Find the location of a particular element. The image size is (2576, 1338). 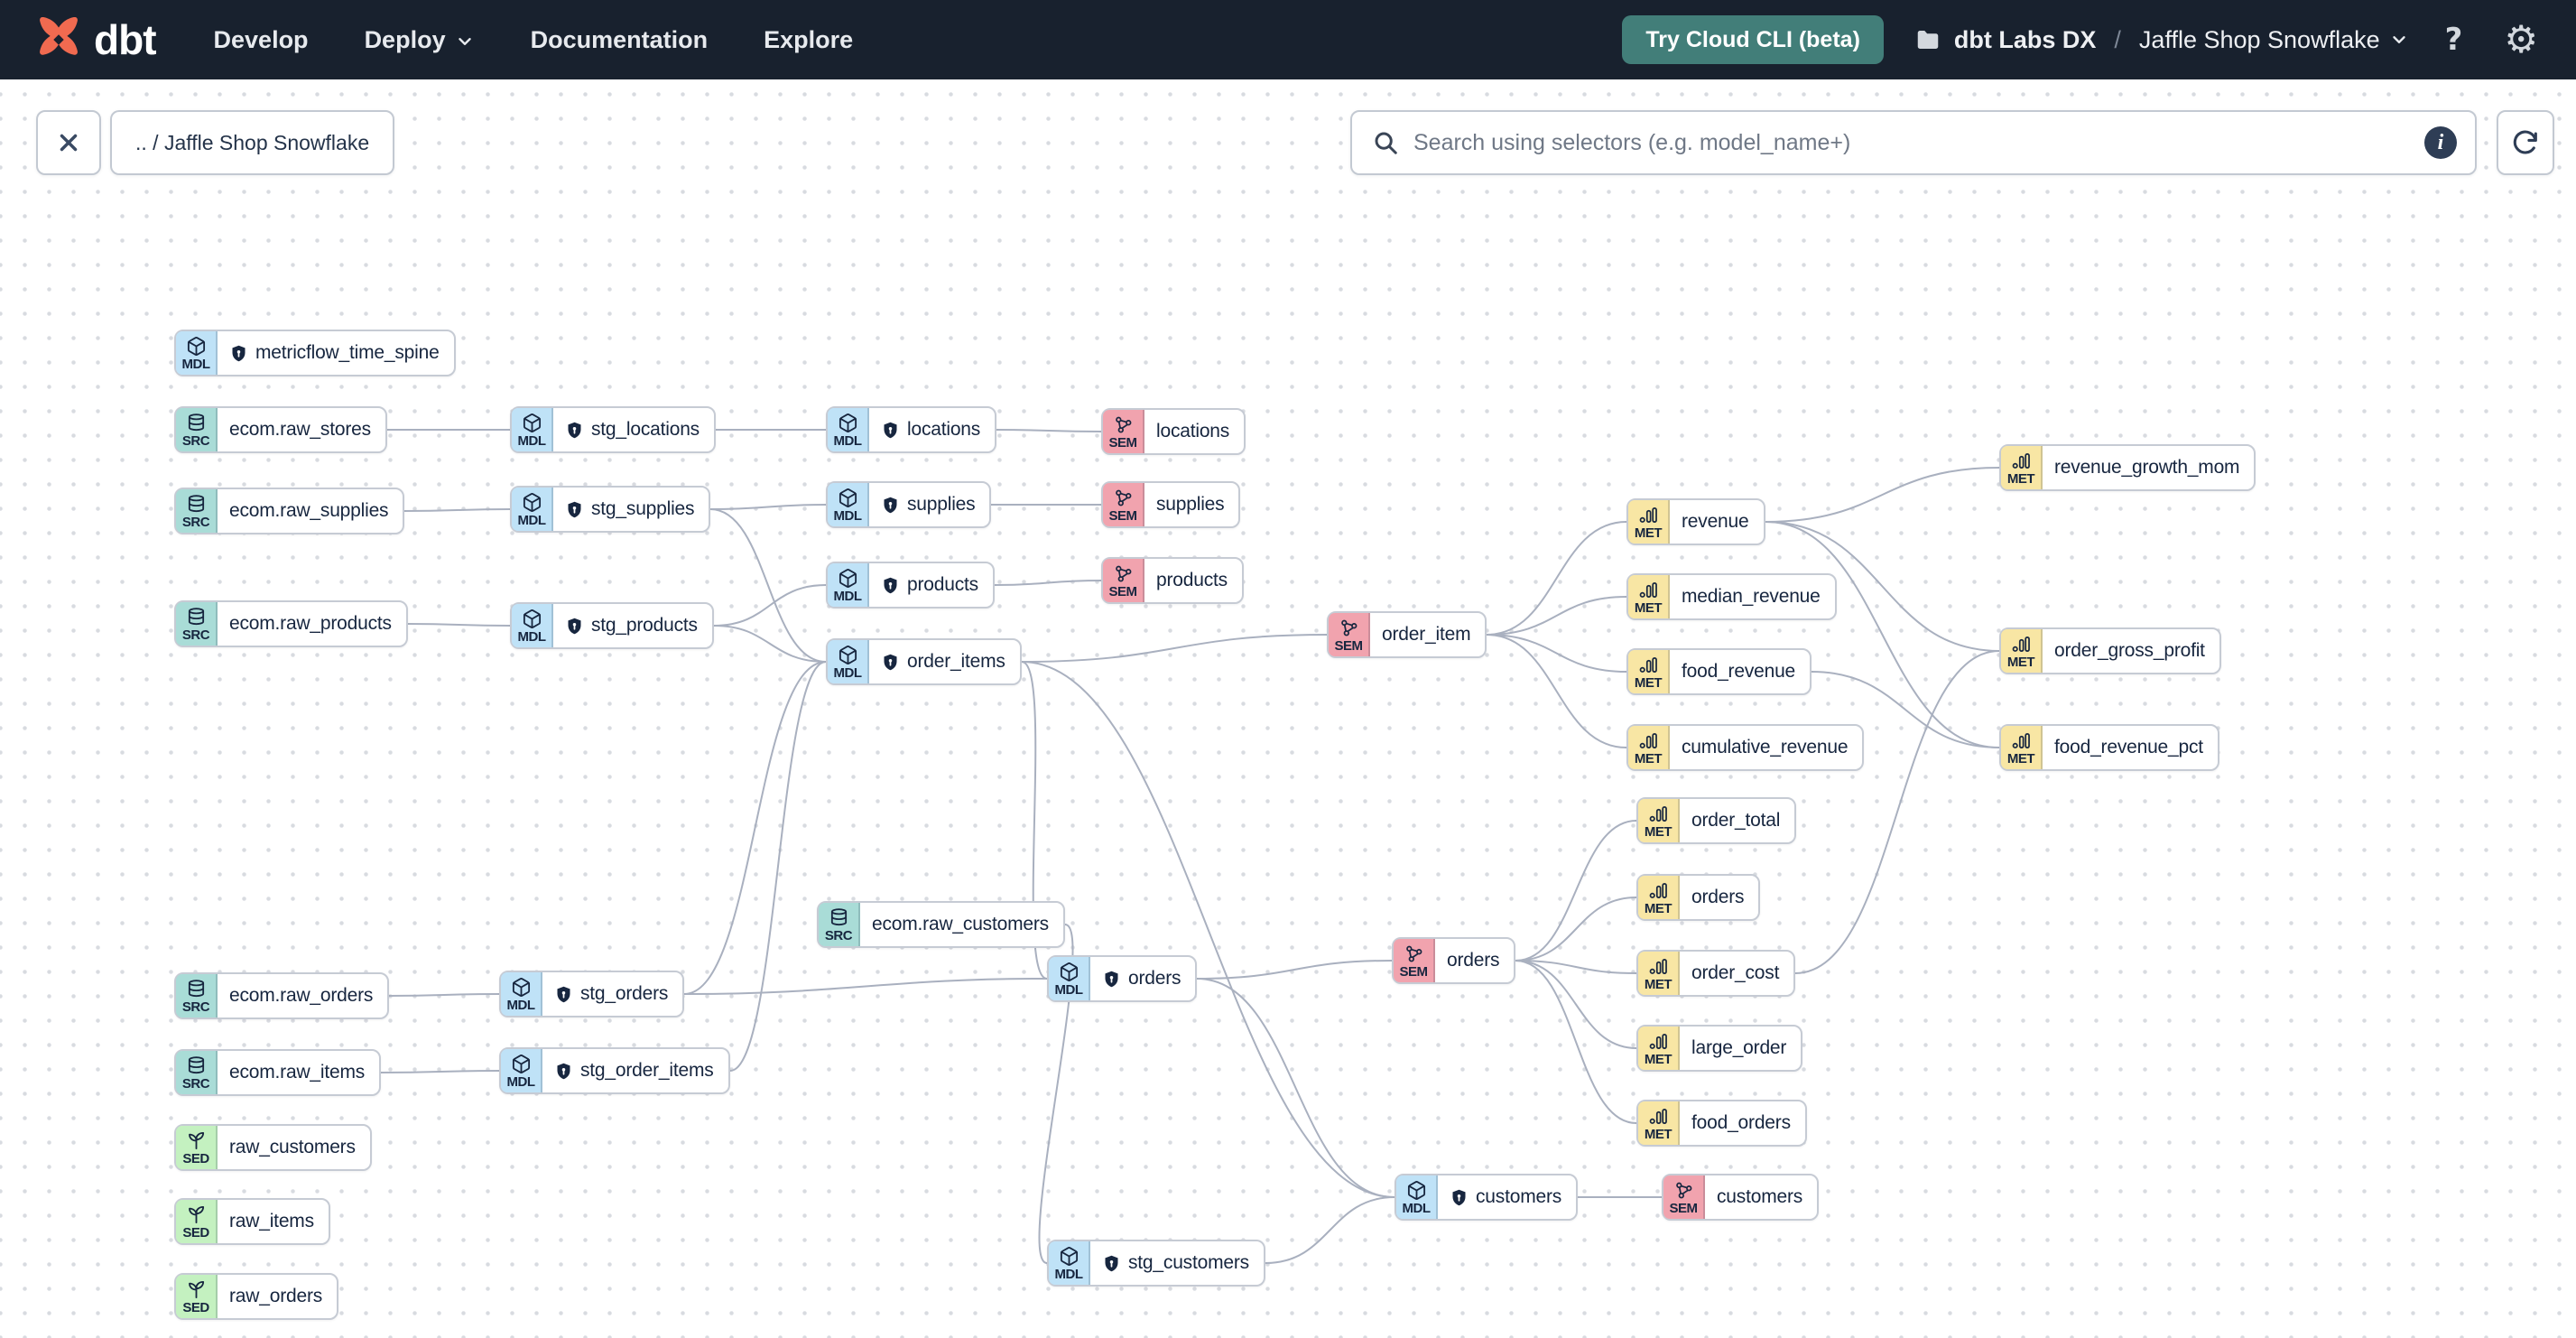

breadcrumb: .. / Jaffle Shop Snowflake is located at coordinates (252, 143).